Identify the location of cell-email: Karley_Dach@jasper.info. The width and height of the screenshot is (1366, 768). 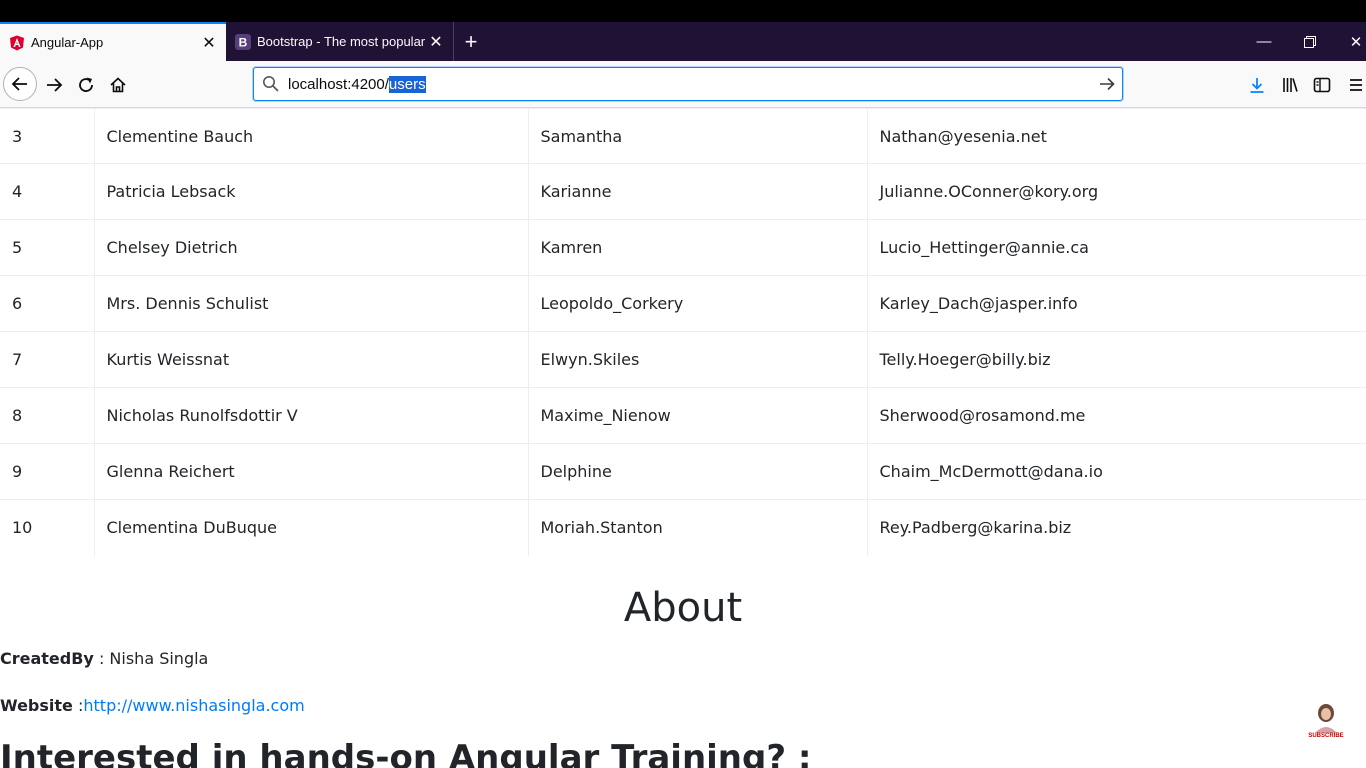
(1116, 303).